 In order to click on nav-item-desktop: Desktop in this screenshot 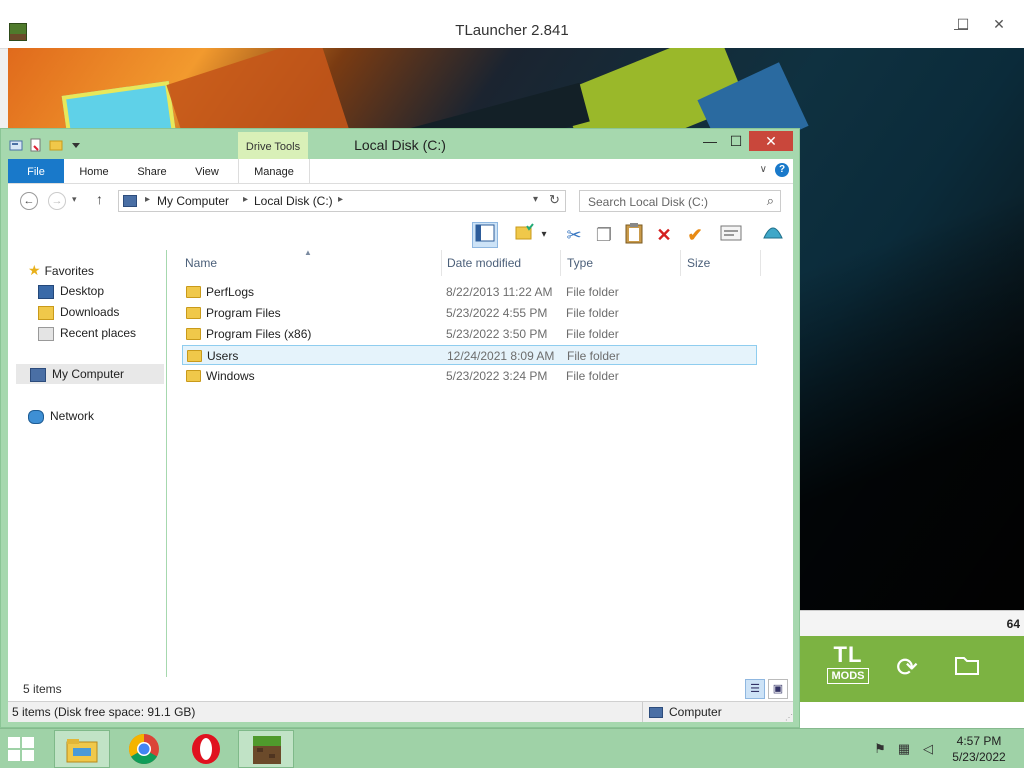, I will do `click(71, 291)`.